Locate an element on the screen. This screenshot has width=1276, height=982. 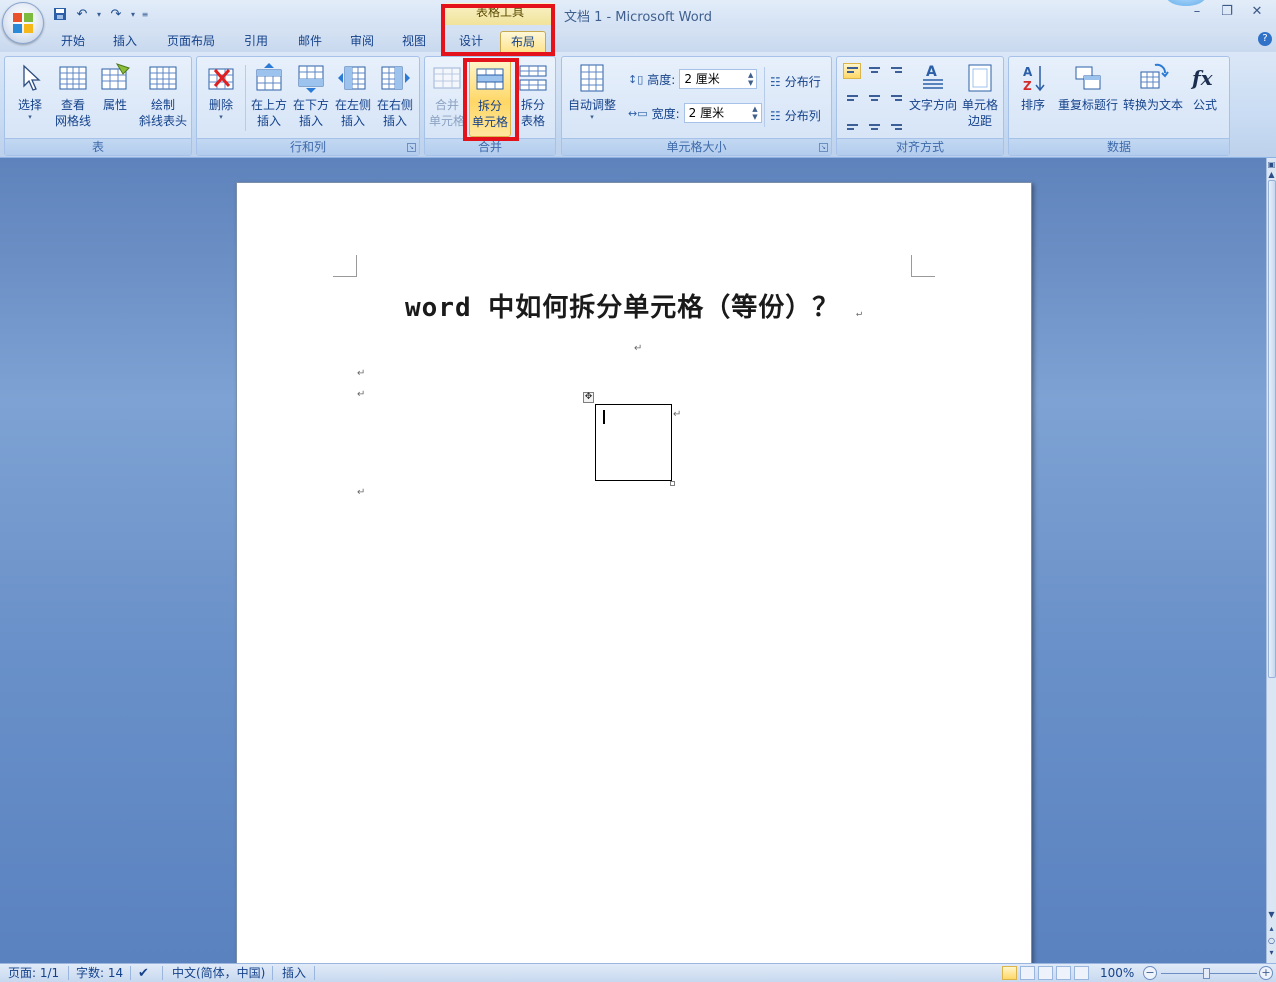
autofit-button: 自动调整 ▾ is located at coordinates (592, 98).